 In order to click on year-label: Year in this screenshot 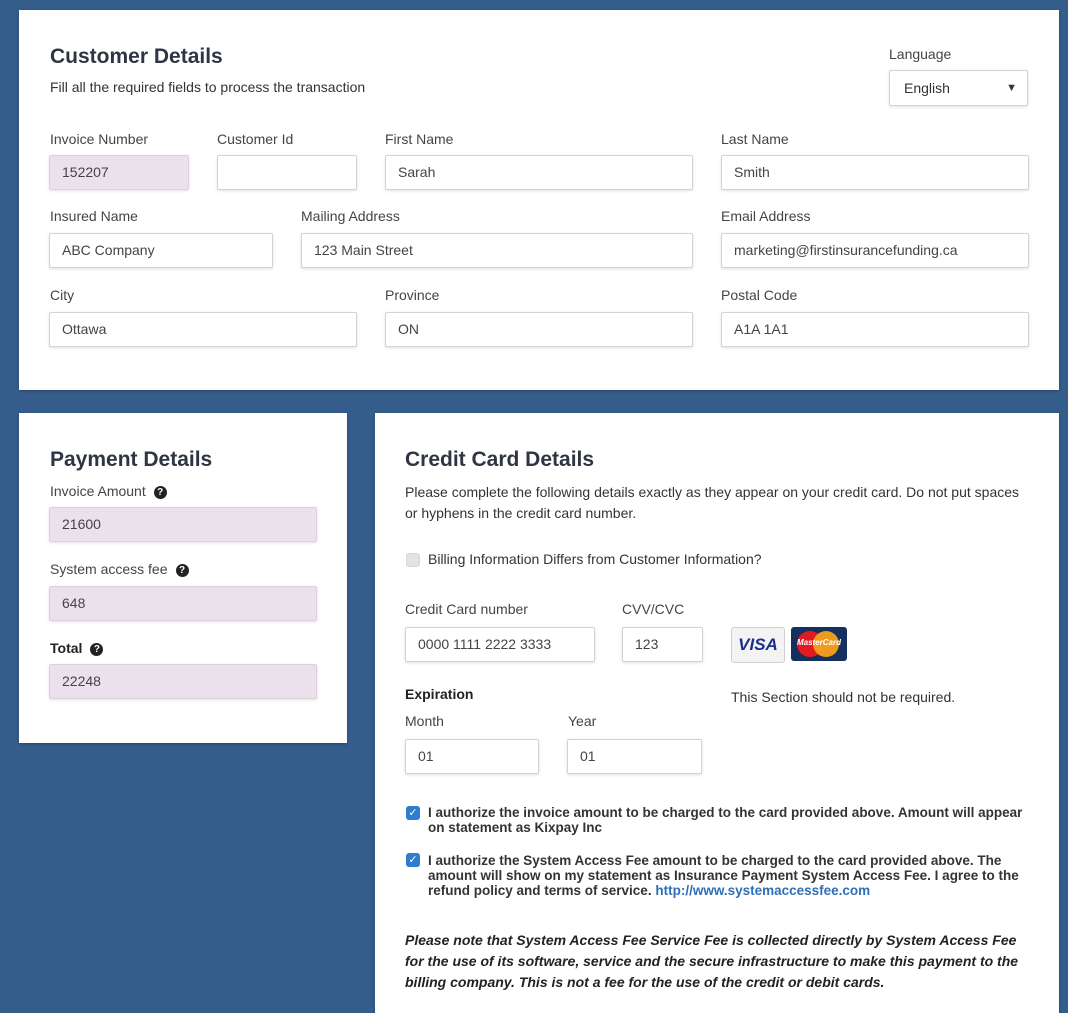, I will do `click(582, 721)`.